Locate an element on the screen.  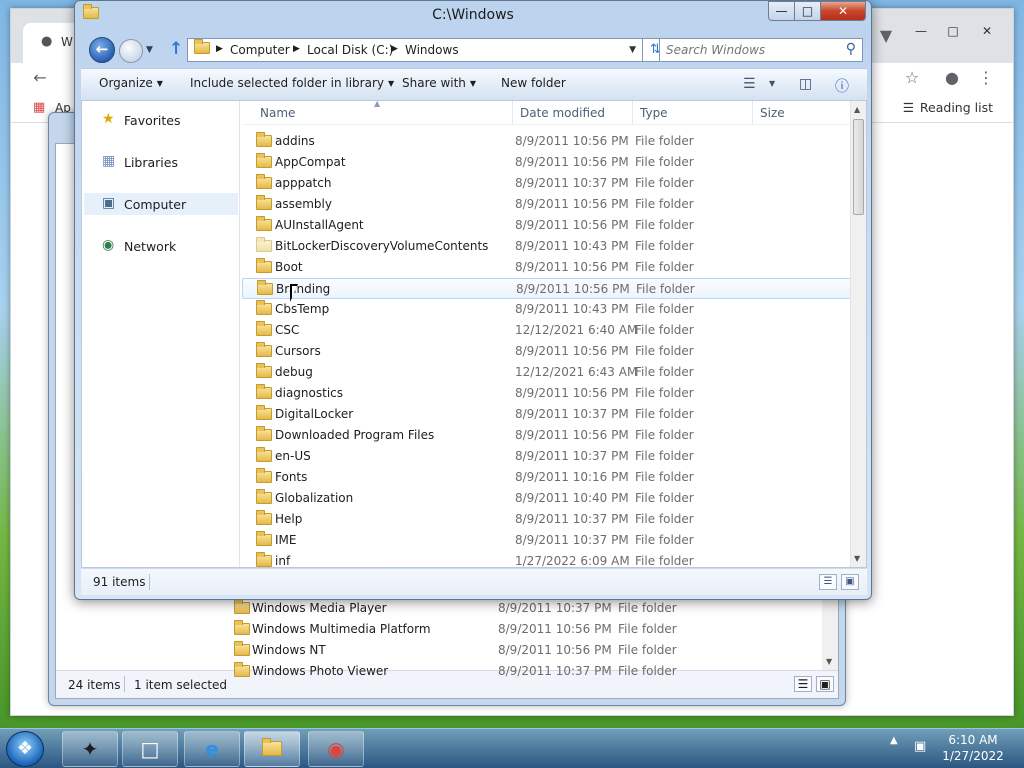
maximize-button: □ is located at coordinates (807, 11).